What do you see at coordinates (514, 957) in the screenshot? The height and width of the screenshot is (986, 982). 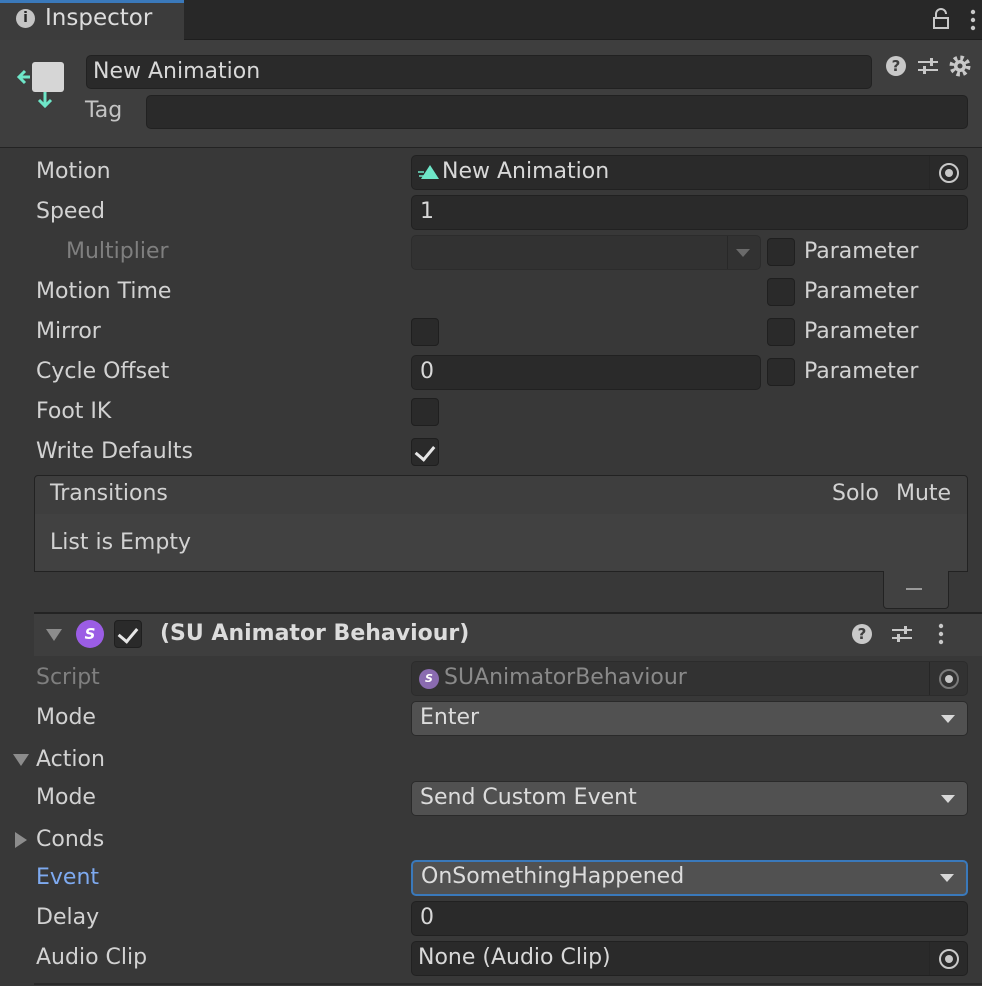 I see `audio-clip-value: None (Audio Clip)` at bounding box center [514, 957].